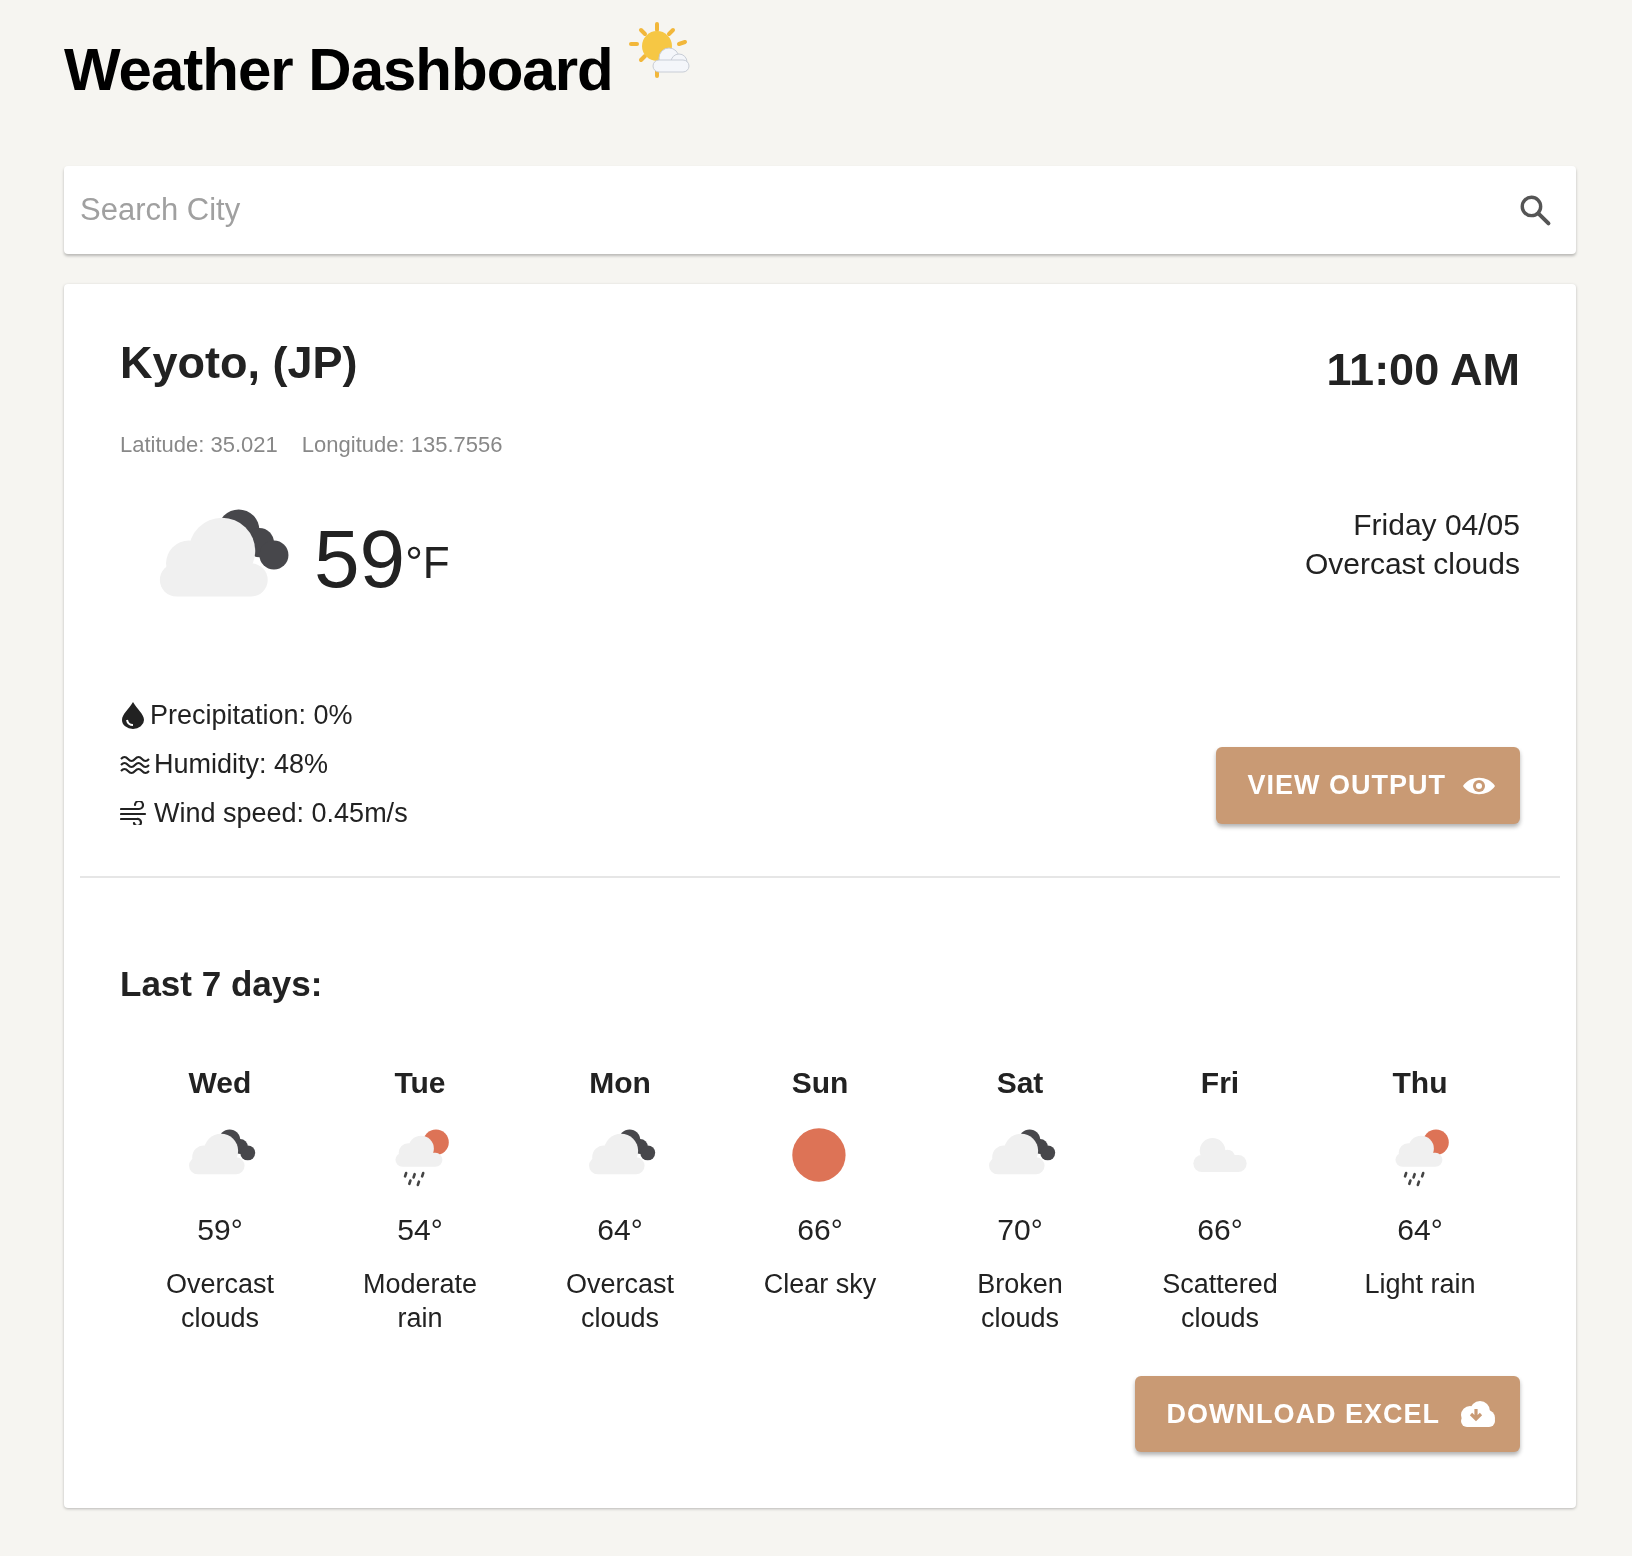  What do you see at coordinates (222, 983) in the screenshot?
I see `section-heading: Last 7 days:` at bounding box center [222, 983].